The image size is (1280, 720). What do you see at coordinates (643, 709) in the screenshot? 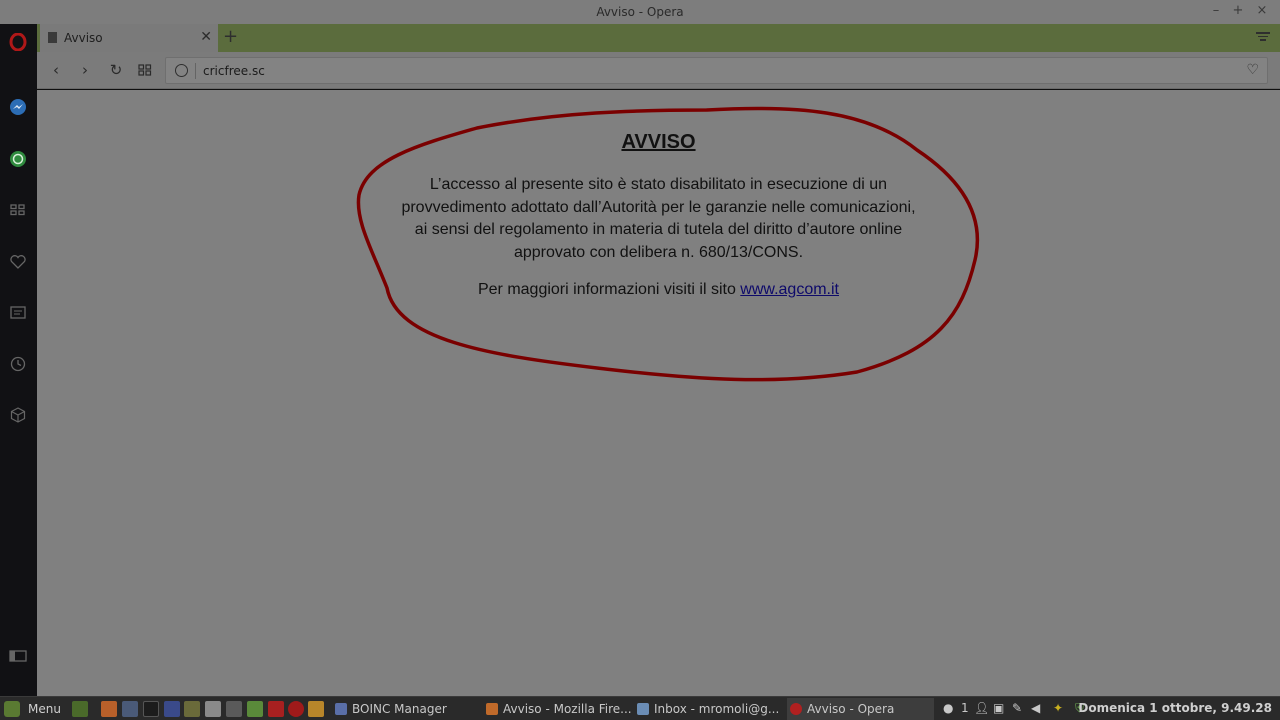
I see `thunderbird-icon` at bounding box center [643, 709].